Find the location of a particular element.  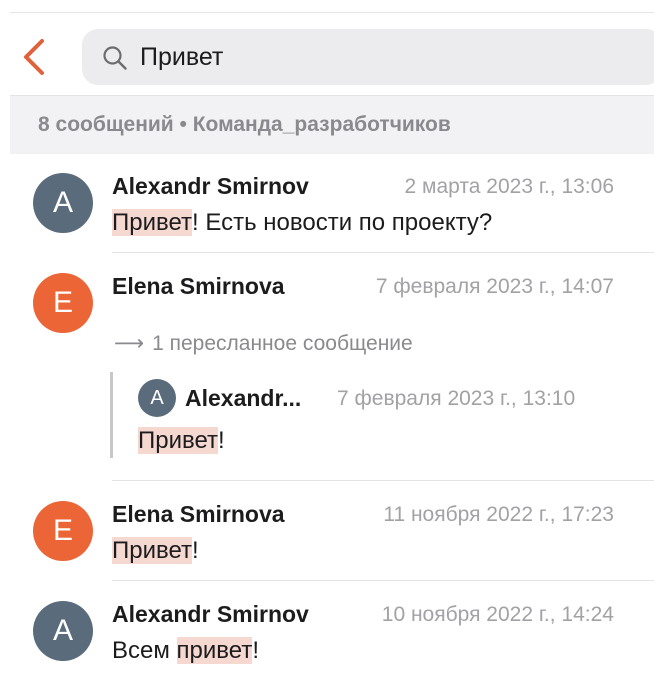

search-input is located at coordinates (380, 57).